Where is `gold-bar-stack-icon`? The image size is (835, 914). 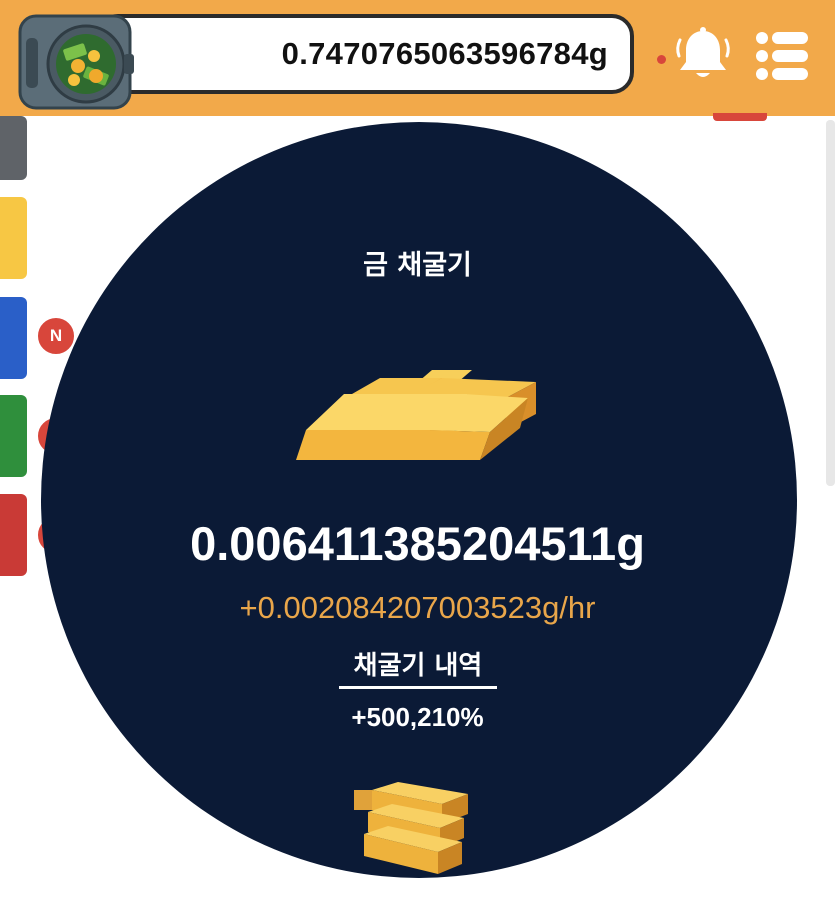
gold-bar-stack-icon is located at coordinates (413, 830).